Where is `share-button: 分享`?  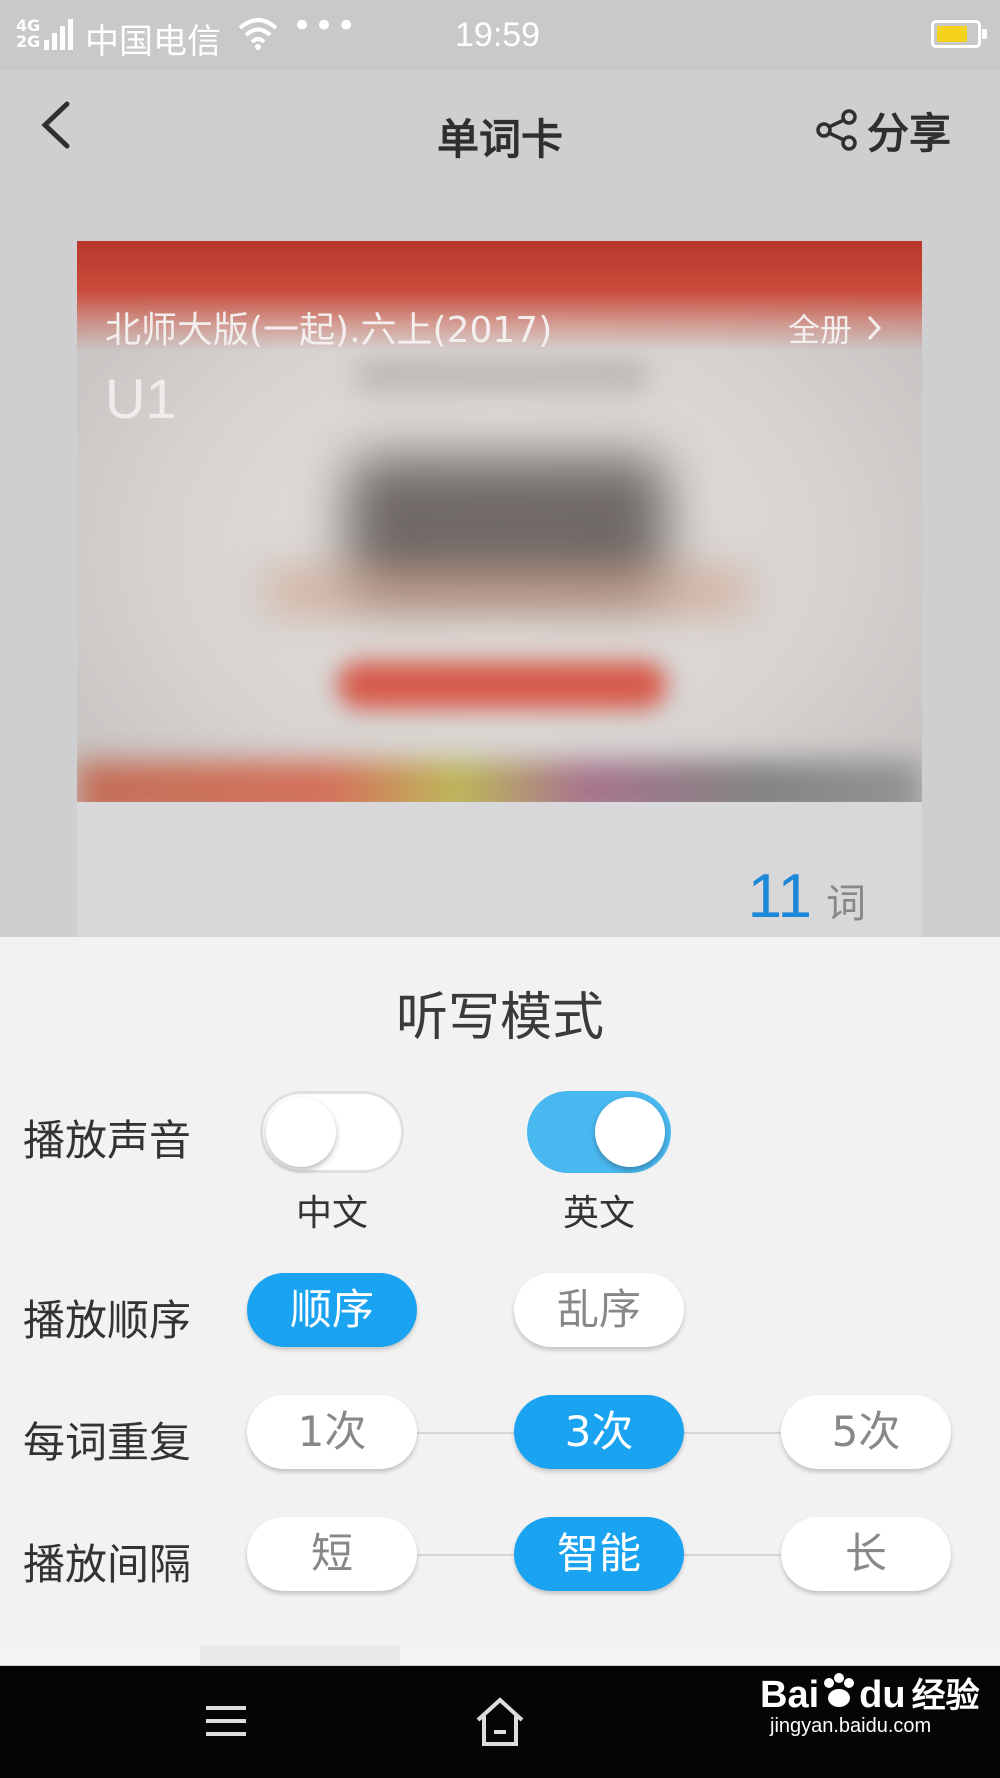
share-button: 分享 is located at coordinates (883, 130).